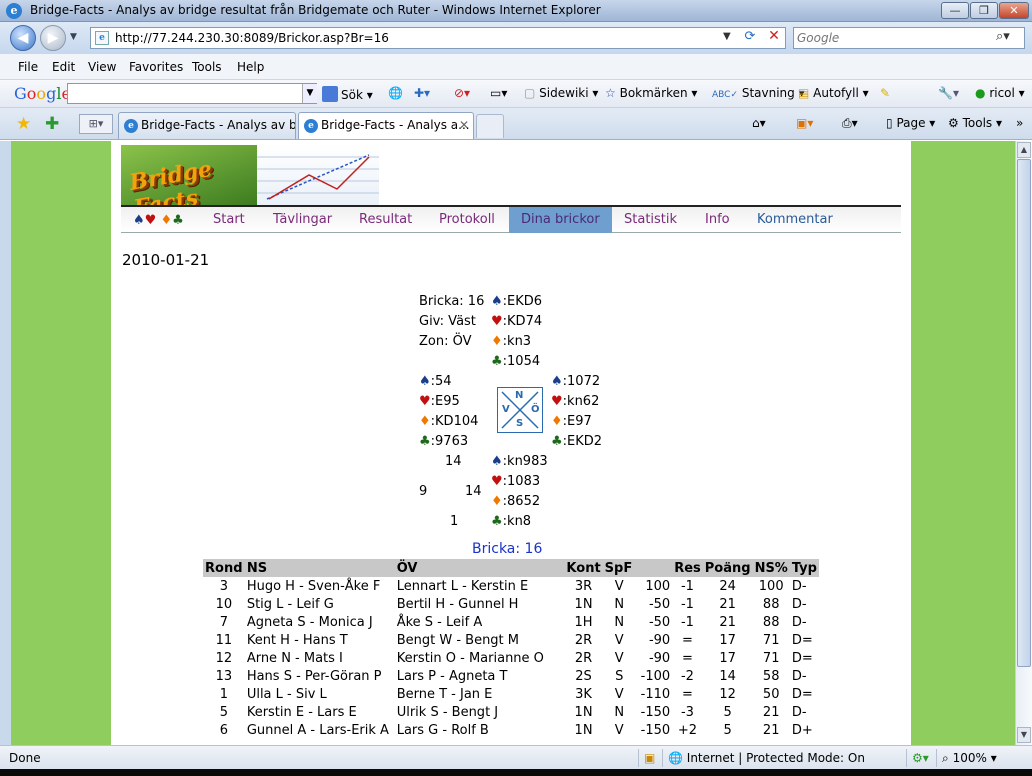 This screenshot has height=776, width=1032. Describe the element at coordinates (561, 93) in the screenshot. I see `sidewiki-button: ▢ Sidewiki ▾` at that location.